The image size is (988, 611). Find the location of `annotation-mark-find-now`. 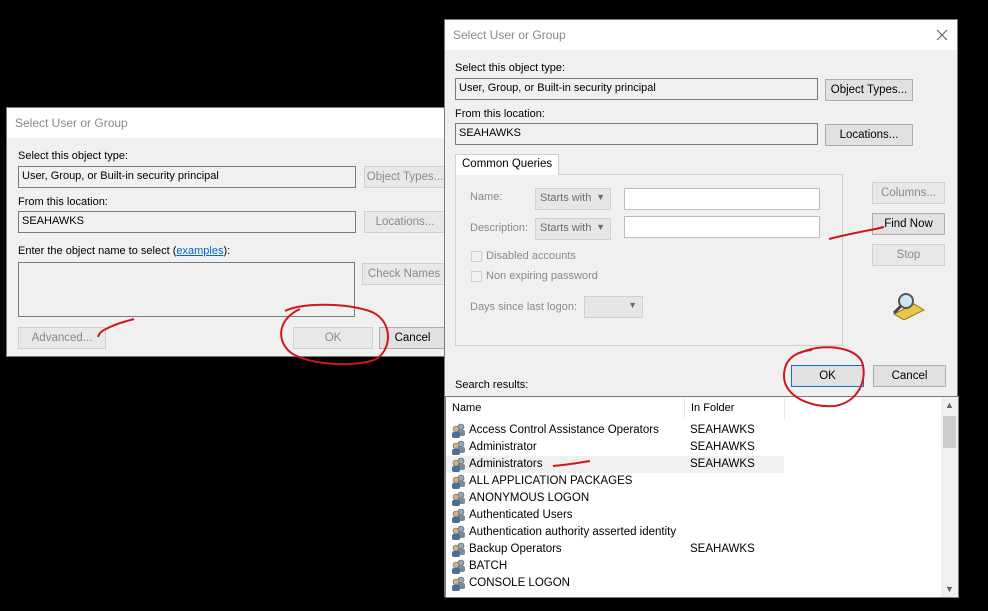

annotation-mark-find-now is located at coordinates (856, 233).